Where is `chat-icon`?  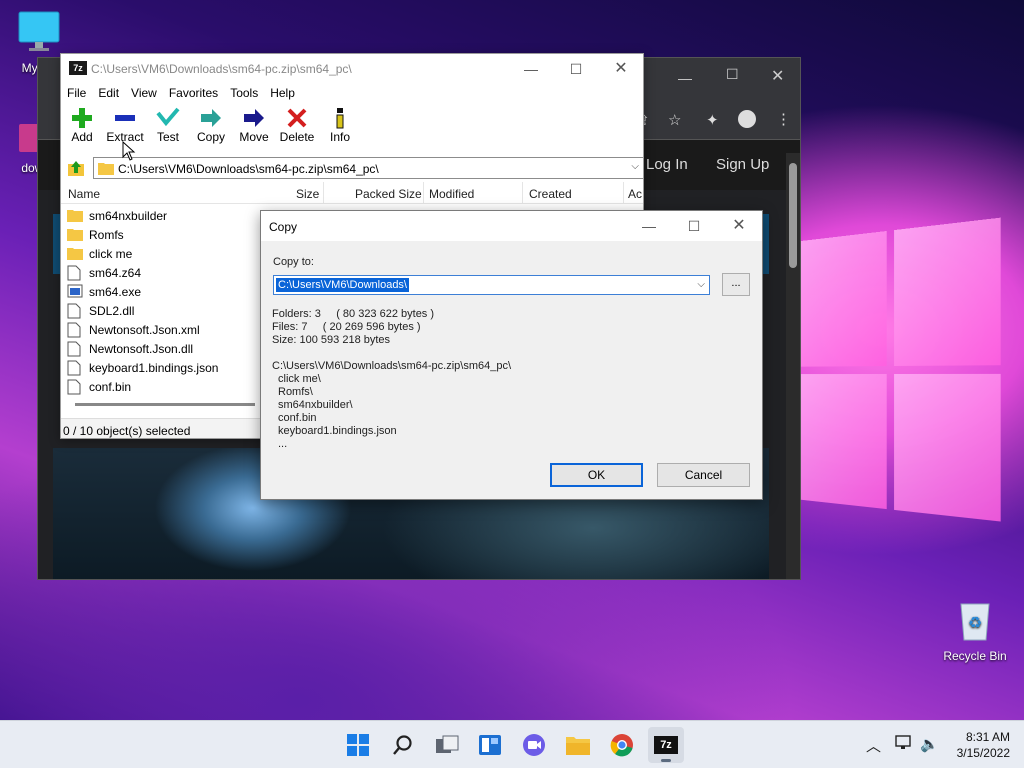
chat-icon is located at coordinates (534, 745).